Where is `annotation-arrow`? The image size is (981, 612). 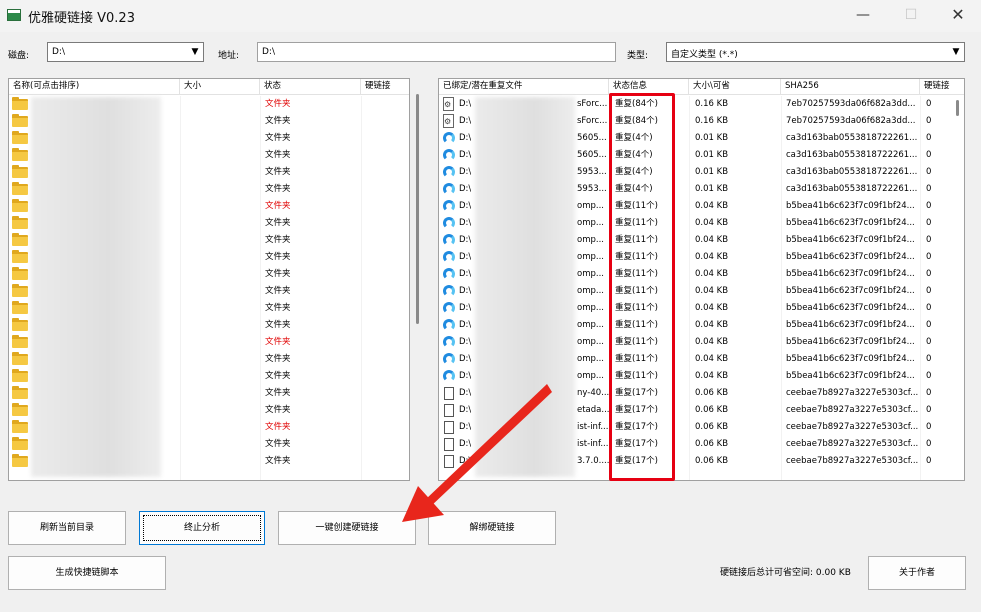 annotation-arrow is located at coordinates (477, 453).